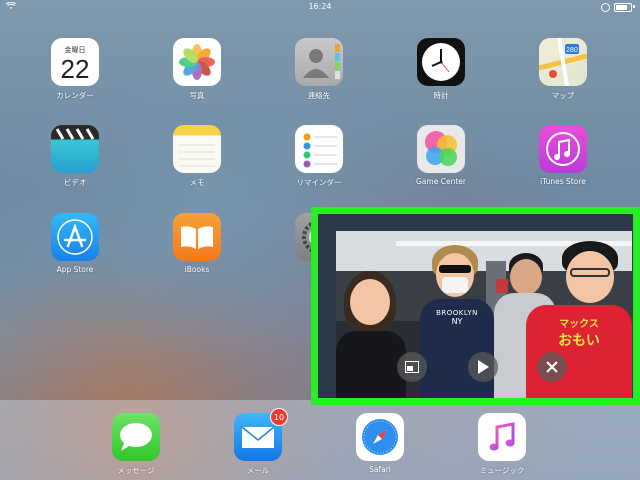 Image resolution: width=640 pixels, height=480 pixels. I want to click on dock-app-messages: メッセージ, so click(136, 444).